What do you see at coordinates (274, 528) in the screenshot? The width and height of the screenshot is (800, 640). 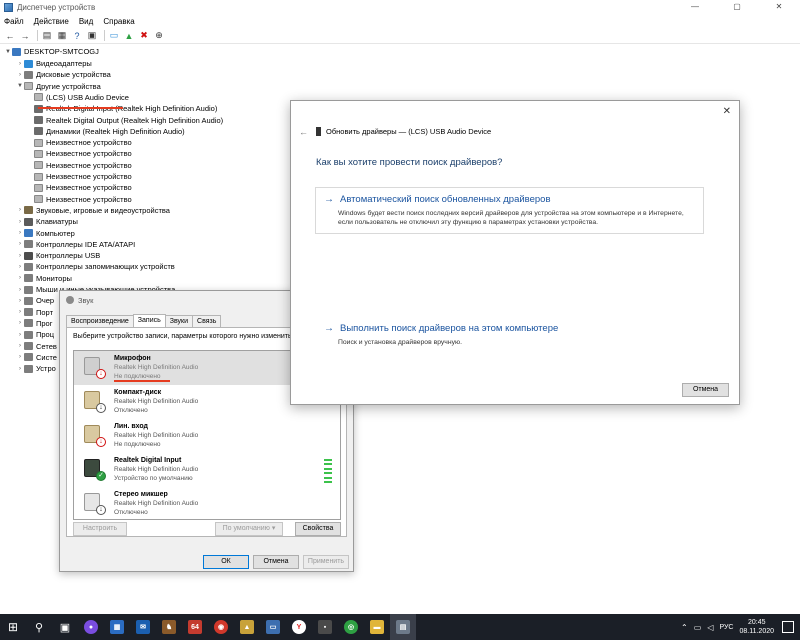 I see `chevron-down-icon: ▾` at bounding box center [274, 528].